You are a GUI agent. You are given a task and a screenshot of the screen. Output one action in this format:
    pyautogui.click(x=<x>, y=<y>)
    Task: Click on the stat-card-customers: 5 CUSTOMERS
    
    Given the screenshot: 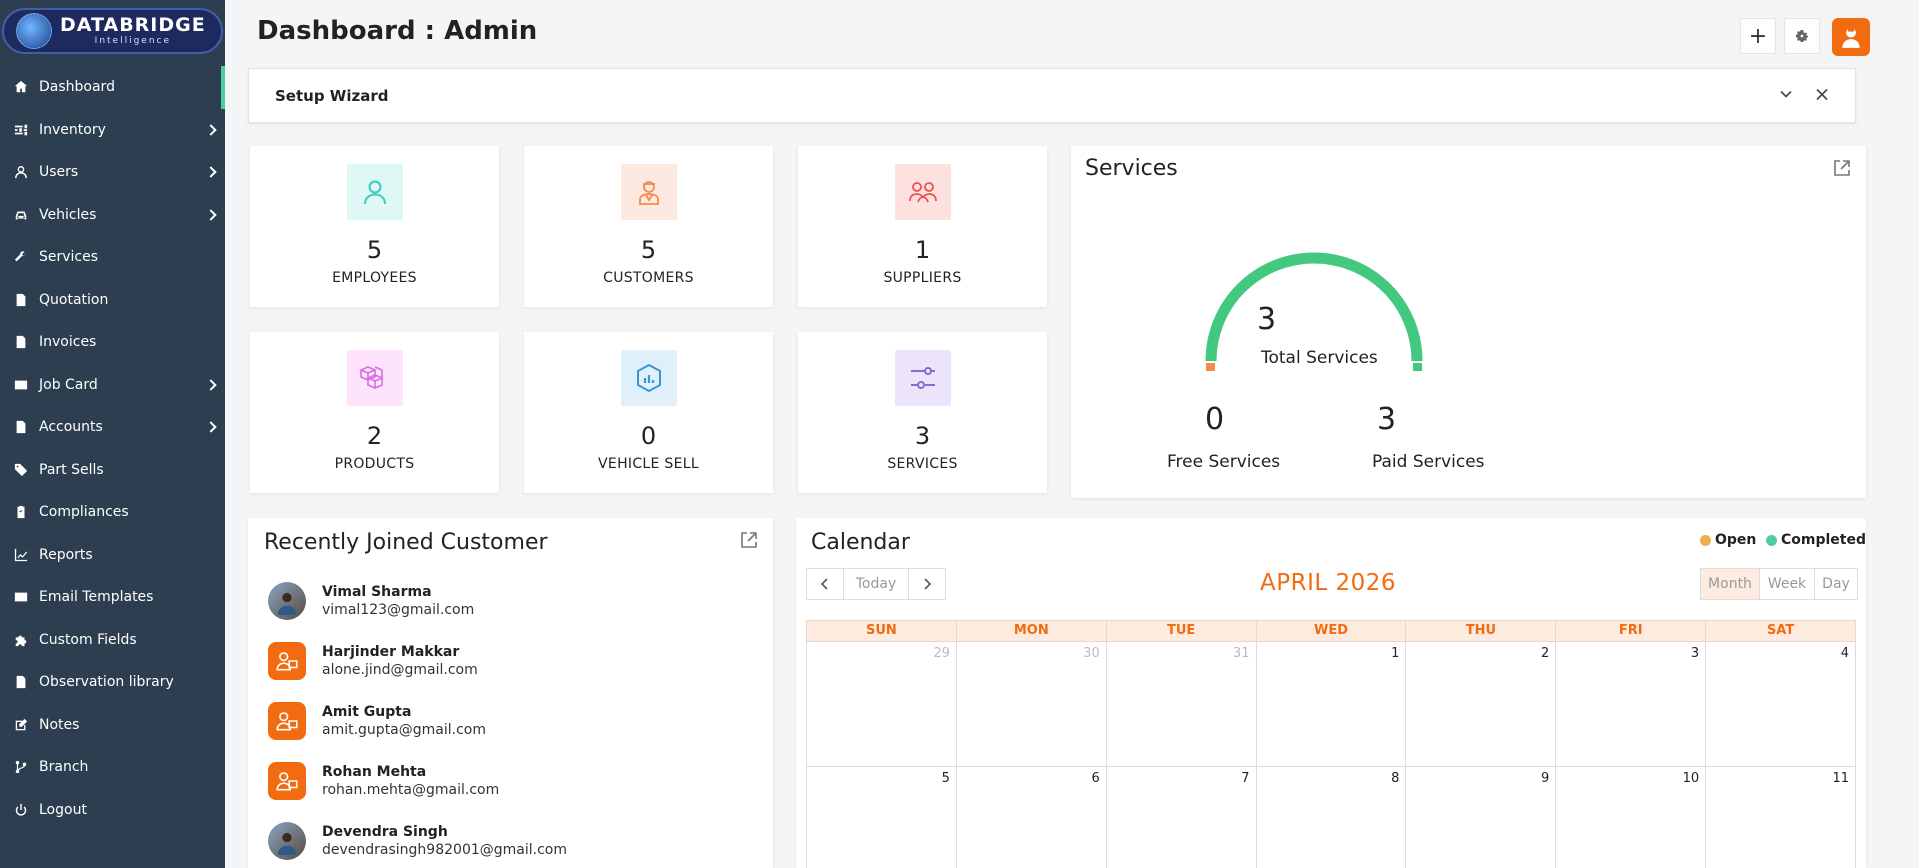 What is the action you would take?
    pyautogui.click(x=648, y=226)
    